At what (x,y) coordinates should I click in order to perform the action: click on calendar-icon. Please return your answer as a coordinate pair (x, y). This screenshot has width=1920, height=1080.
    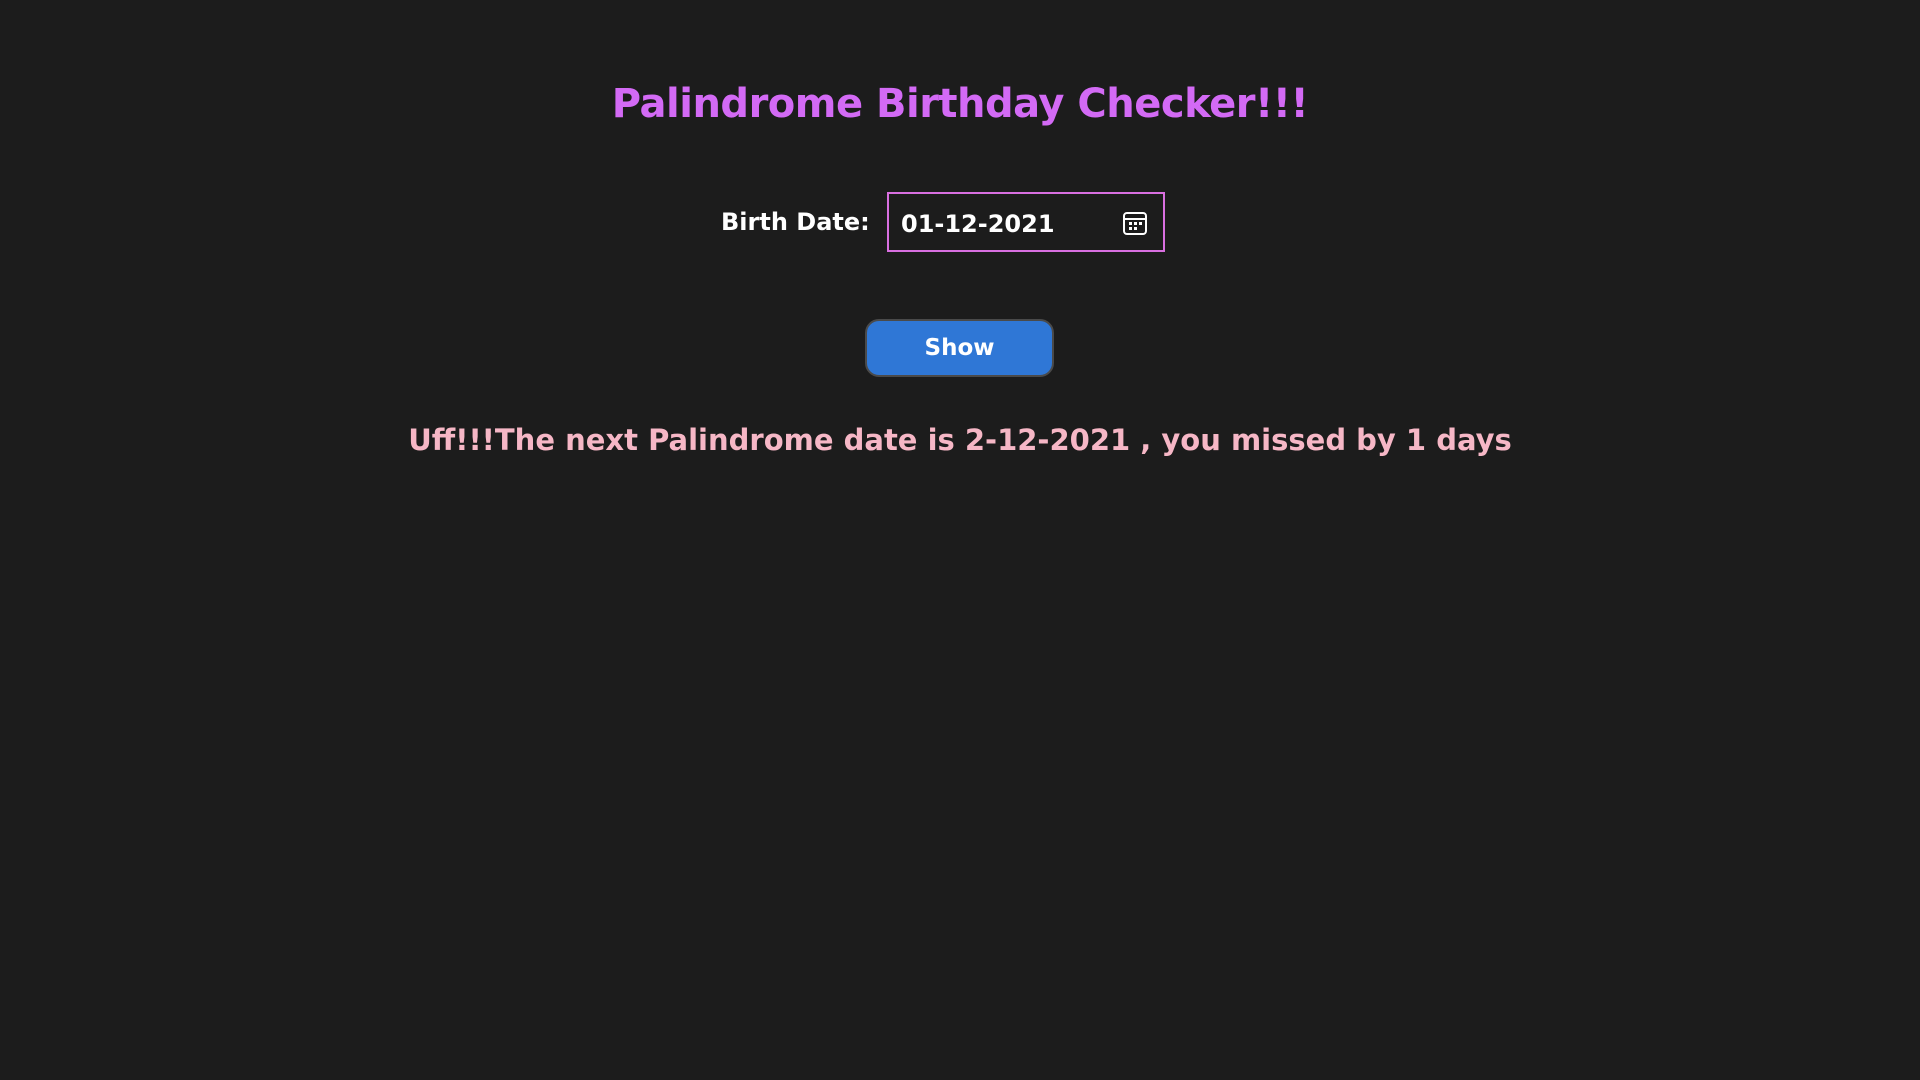
    Looking at the image, I should click on (1135, 223).